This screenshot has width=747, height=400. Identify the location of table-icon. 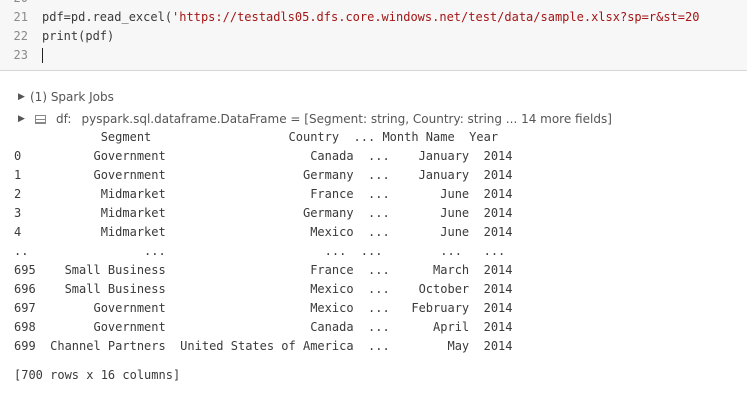
(40, 119).